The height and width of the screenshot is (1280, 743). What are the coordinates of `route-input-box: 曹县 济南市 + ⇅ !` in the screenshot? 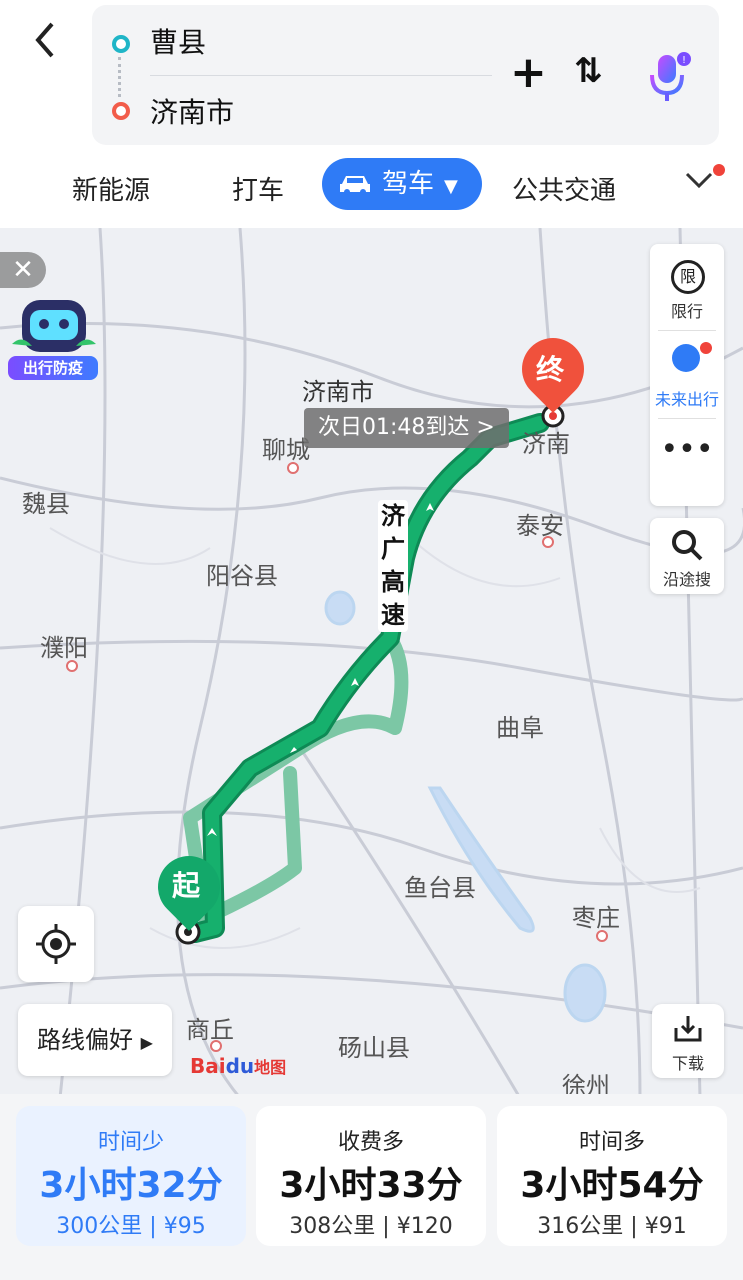 It's located at (405, 75).